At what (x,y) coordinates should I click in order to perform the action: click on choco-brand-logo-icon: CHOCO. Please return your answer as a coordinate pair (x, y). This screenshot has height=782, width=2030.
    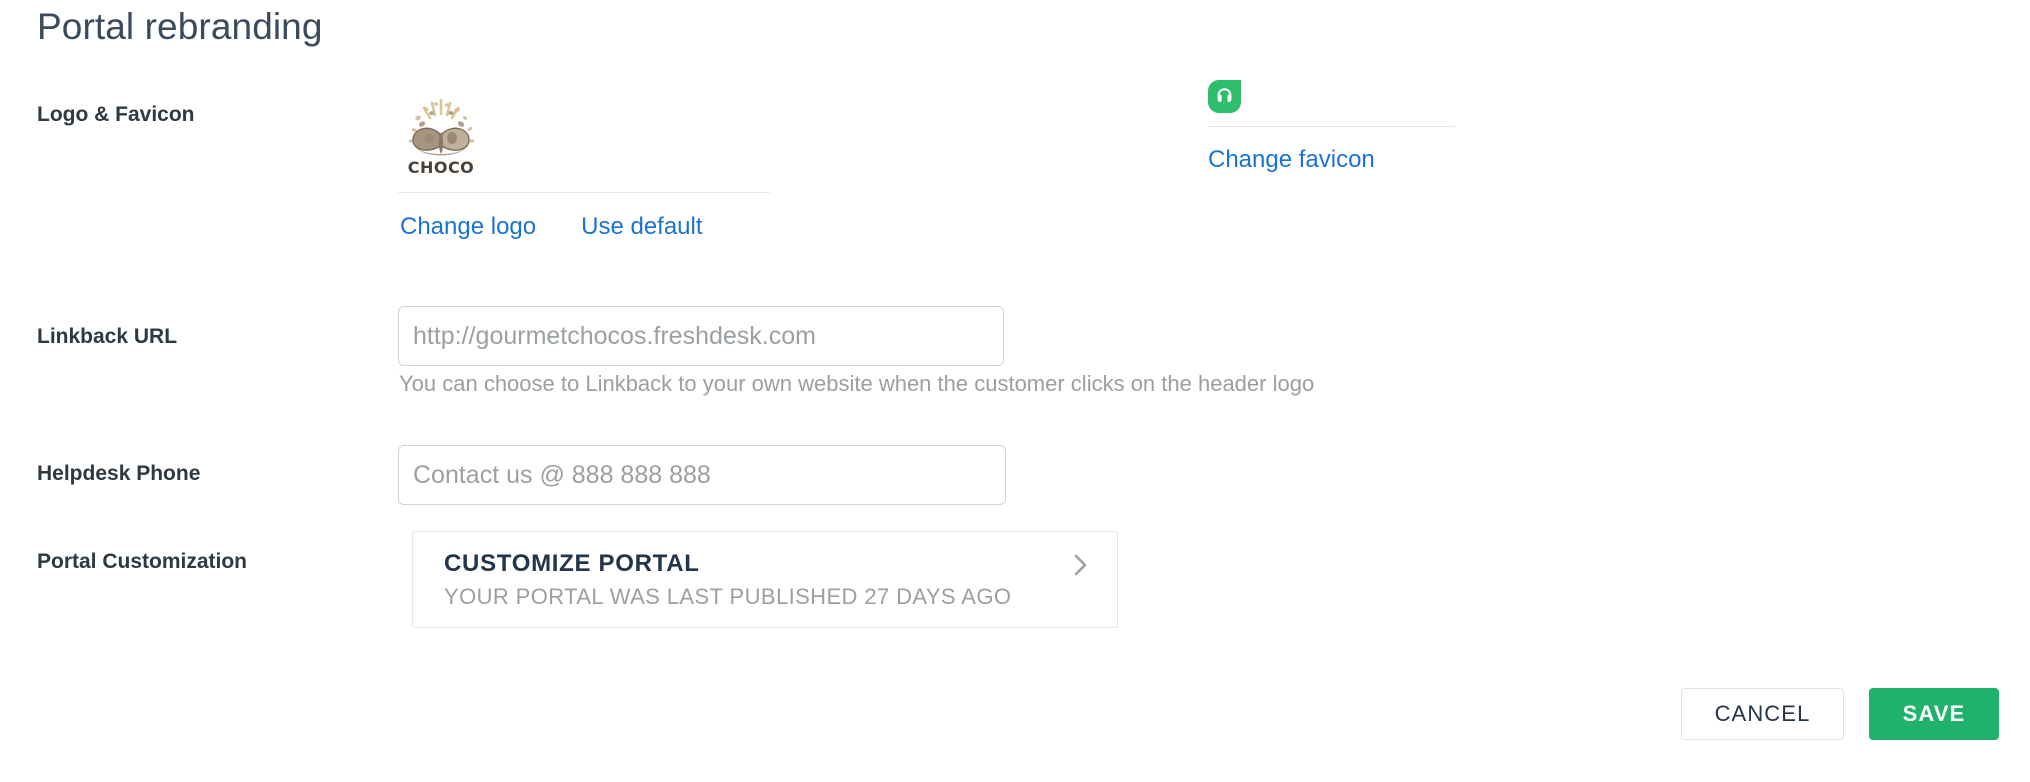
    Looking at the image, I should click on (441, 136).